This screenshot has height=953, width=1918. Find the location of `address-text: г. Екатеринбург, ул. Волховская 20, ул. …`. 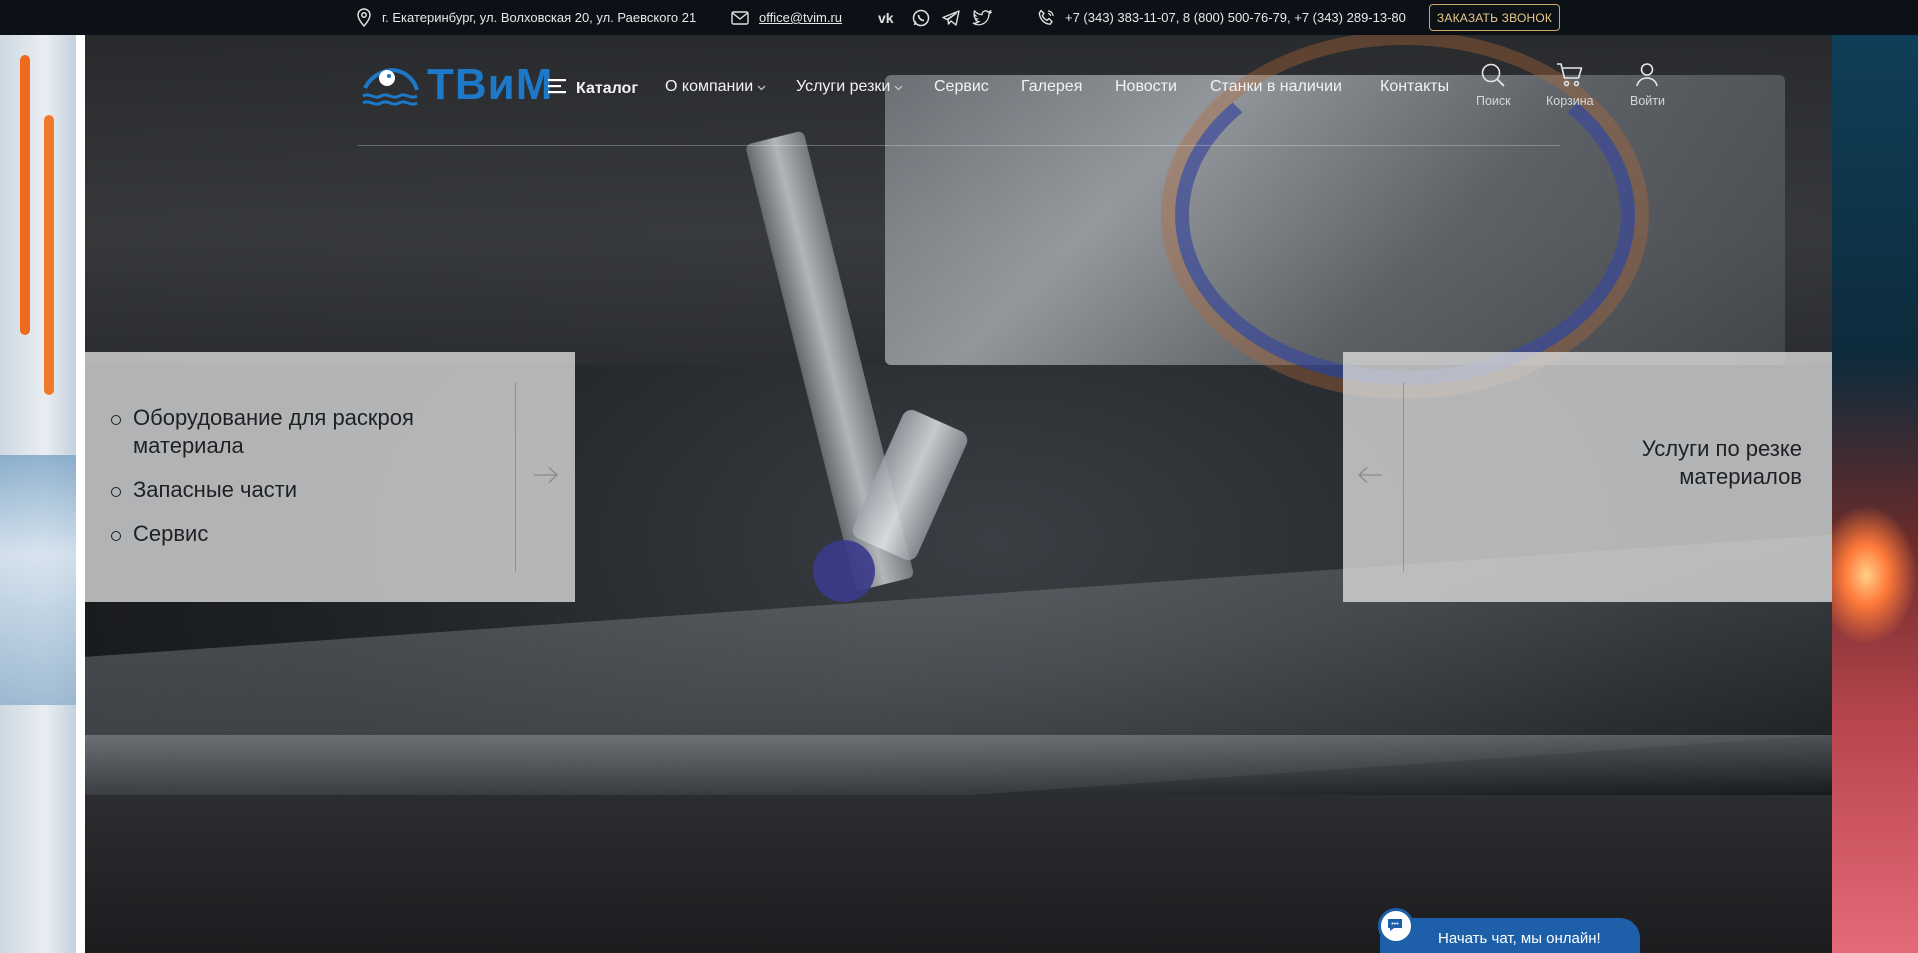

address-text: г. Екатеринбург, ул. Волховская 20, ул. … is located at coordinates (539, 17).